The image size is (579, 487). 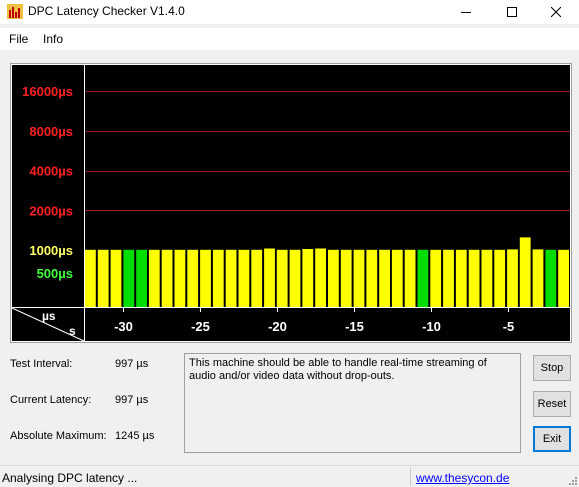 I want to click on y-tick-label: 2000µs, so click(x=51, y=210).